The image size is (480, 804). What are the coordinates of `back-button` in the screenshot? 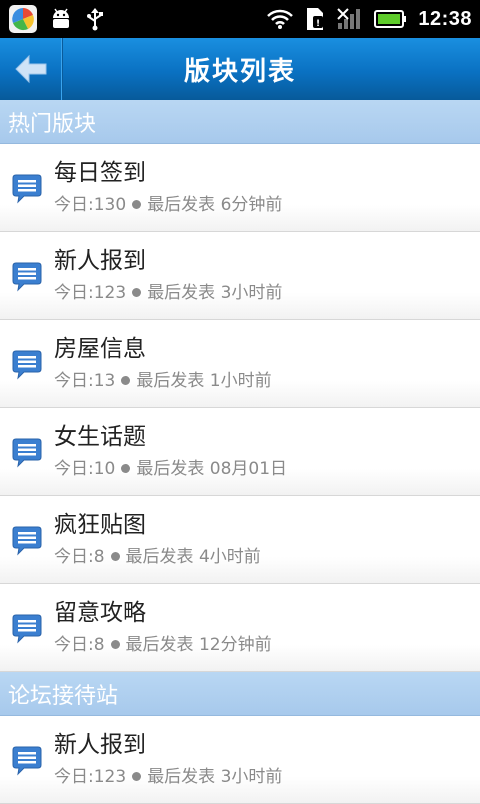 It's located at (31, 69).